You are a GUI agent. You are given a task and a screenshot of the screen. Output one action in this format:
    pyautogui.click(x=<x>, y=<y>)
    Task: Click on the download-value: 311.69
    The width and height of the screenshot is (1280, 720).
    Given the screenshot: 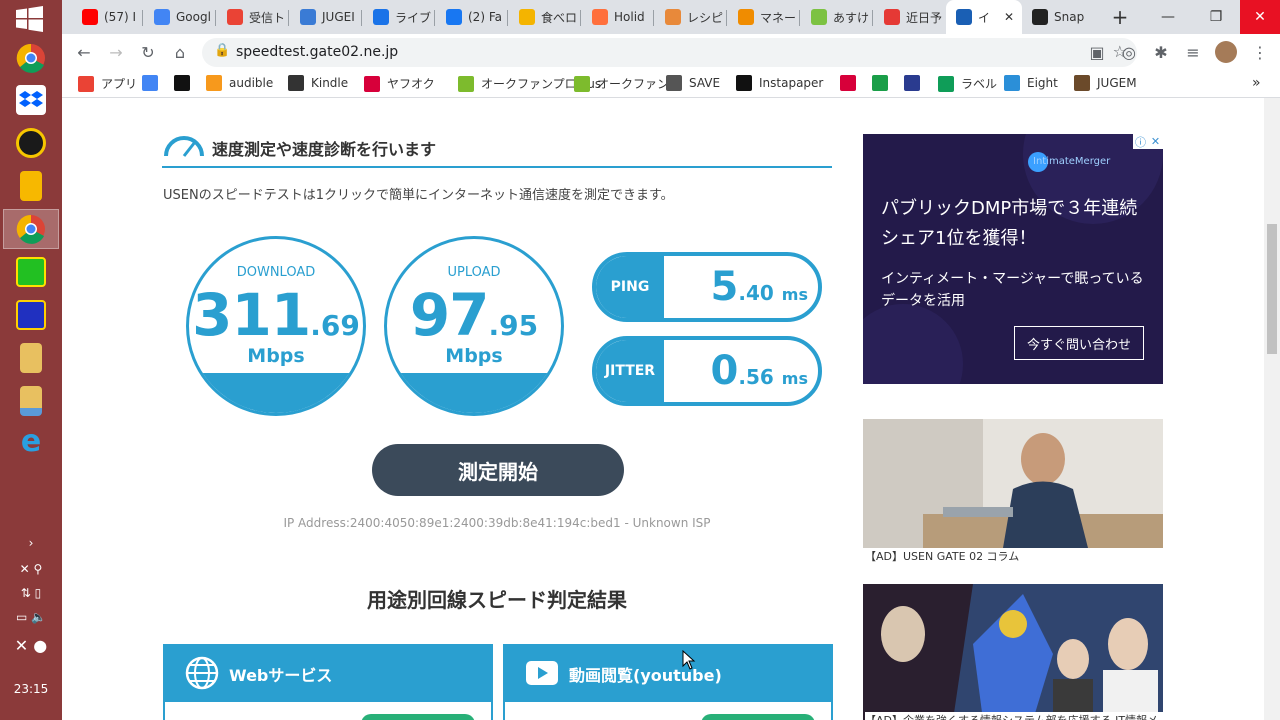 What is the action you would take?
    pyautogui.click(x=276, y=315)
    